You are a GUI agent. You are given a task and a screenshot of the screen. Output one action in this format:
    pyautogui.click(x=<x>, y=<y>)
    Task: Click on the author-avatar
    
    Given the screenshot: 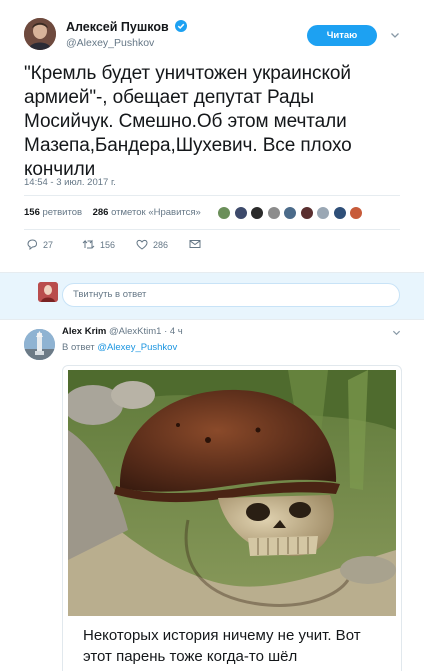 What is the action you would take?
    pyautogui.click(x=40, y=34)
    